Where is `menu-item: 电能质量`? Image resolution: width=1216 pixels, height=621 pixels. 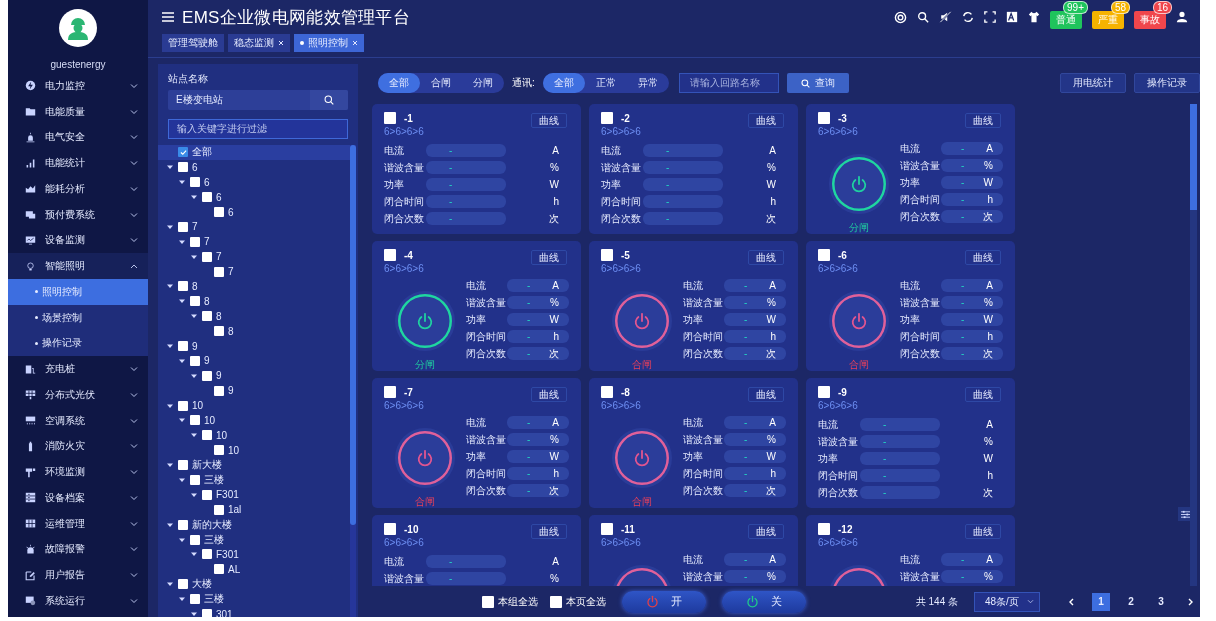
menu-item: 电能质量 is located at coordinates (78, 111).